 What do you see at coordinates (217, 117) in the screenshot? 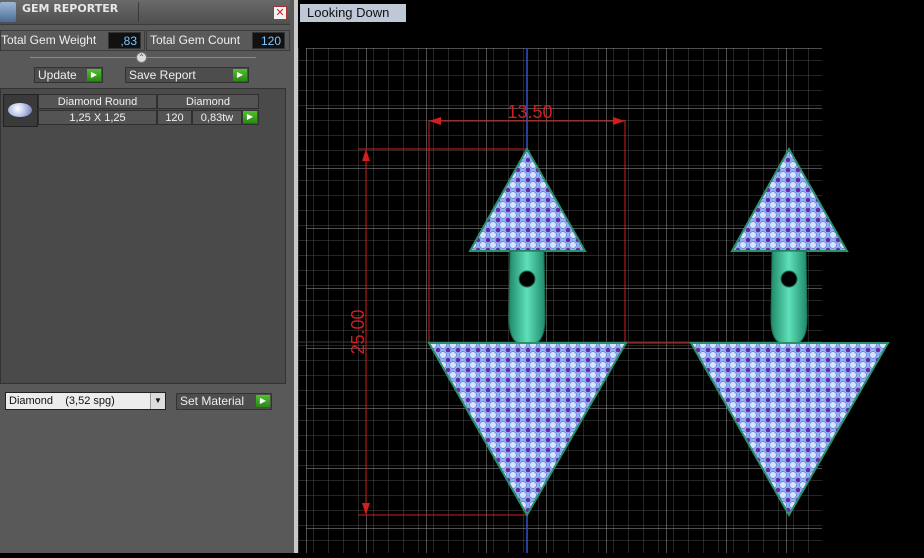
I see `gem-weight-cell: 0,83tw` at bounding box center [217, 117].